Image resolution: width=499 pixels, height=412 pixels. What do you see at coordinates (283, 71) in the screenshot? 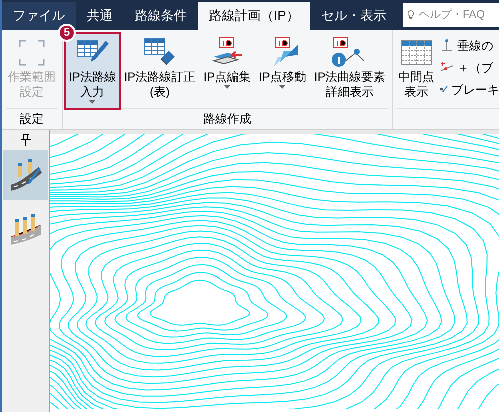
I see `ribbon-button: IP点移動` at bounding box center [283, 71].